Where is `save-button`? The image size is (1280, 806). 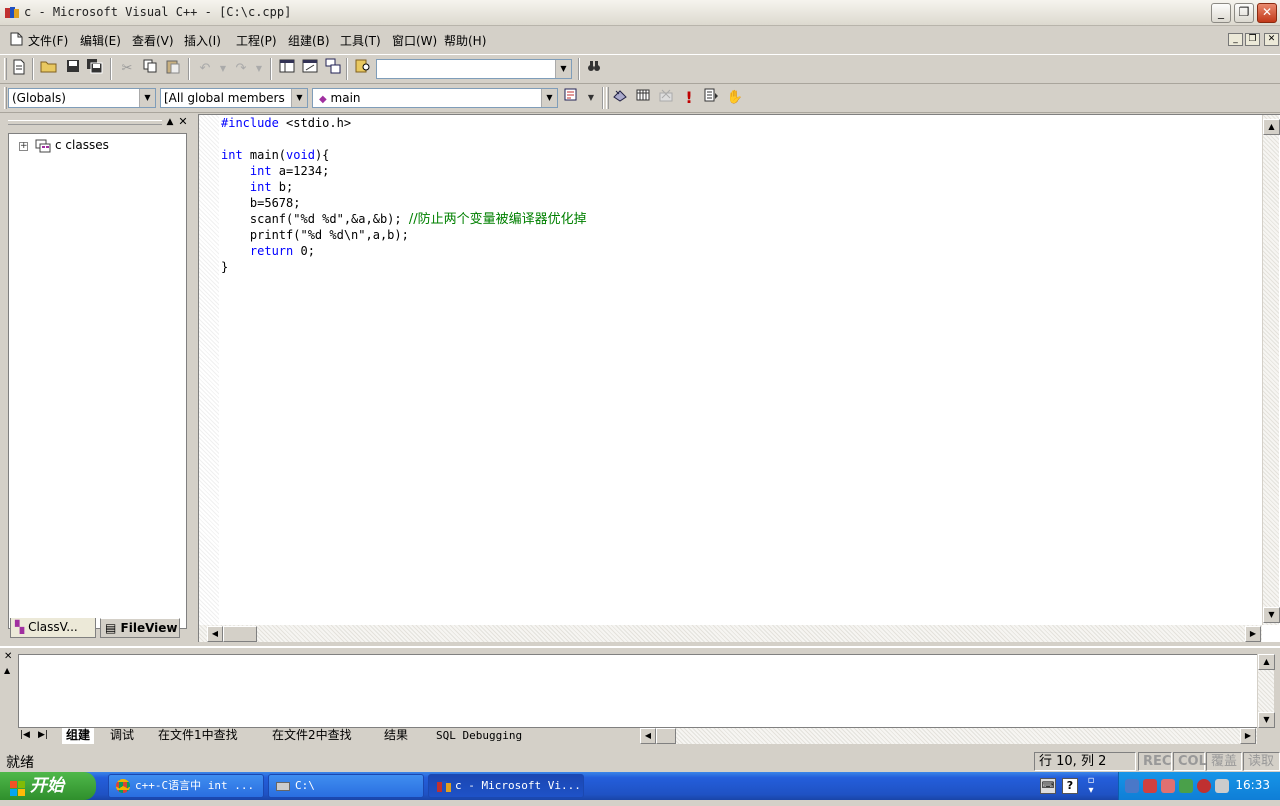 save-button is located at coordinates (73, 69).